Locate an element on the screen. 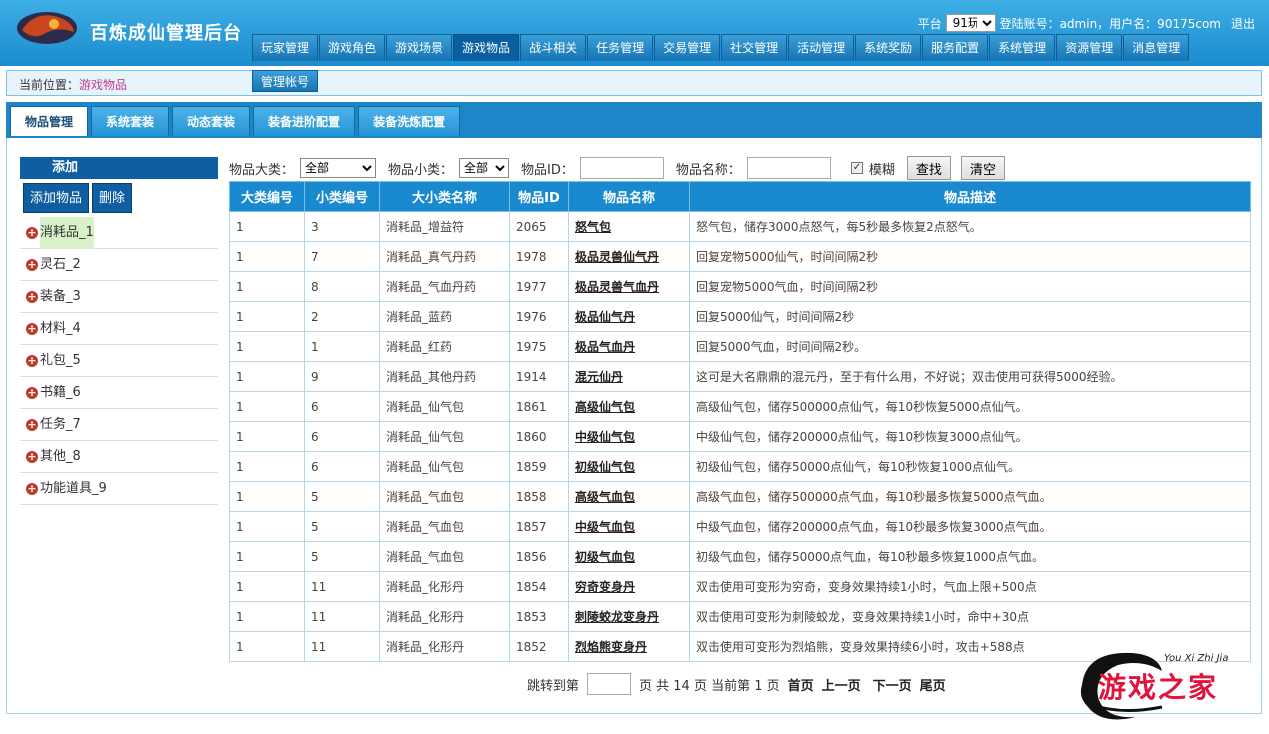 The image size is (1269, 734). cell-description: 回复宠物5000仙气，时间间隔2秒 is located at coordinates (970, 256).